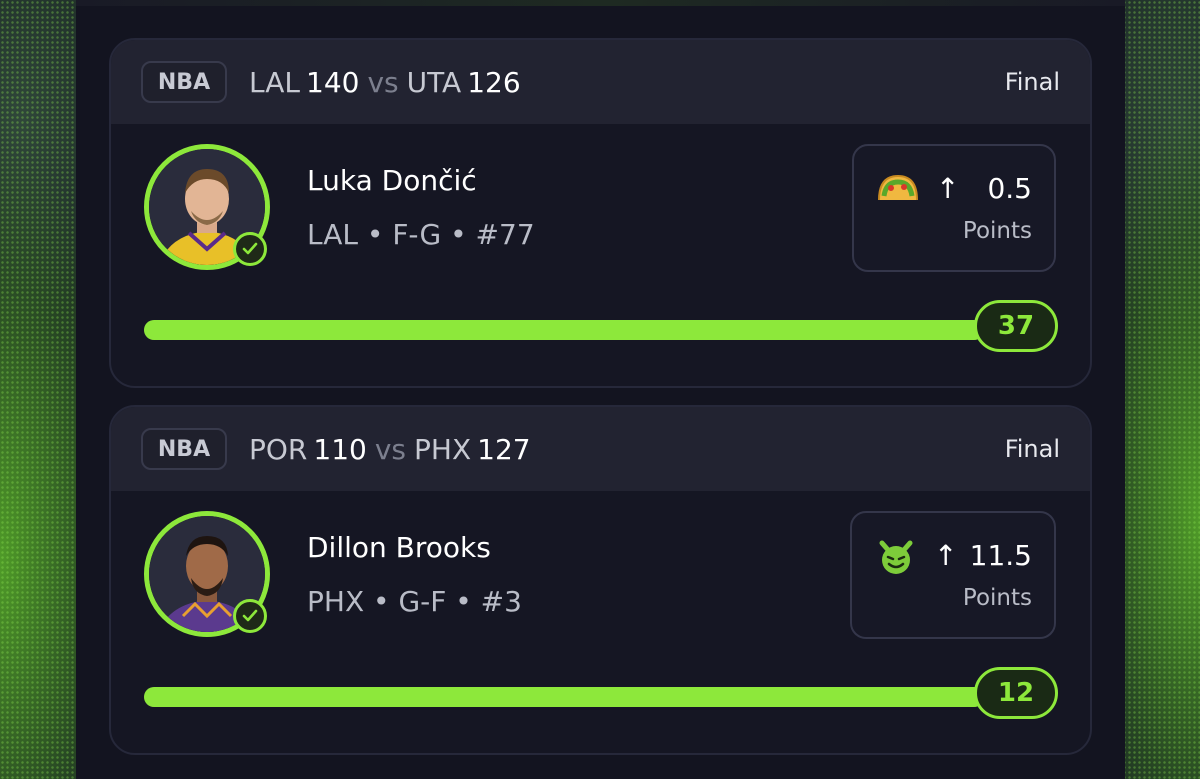  I want to click on score-2: 127, so click(504, 449).